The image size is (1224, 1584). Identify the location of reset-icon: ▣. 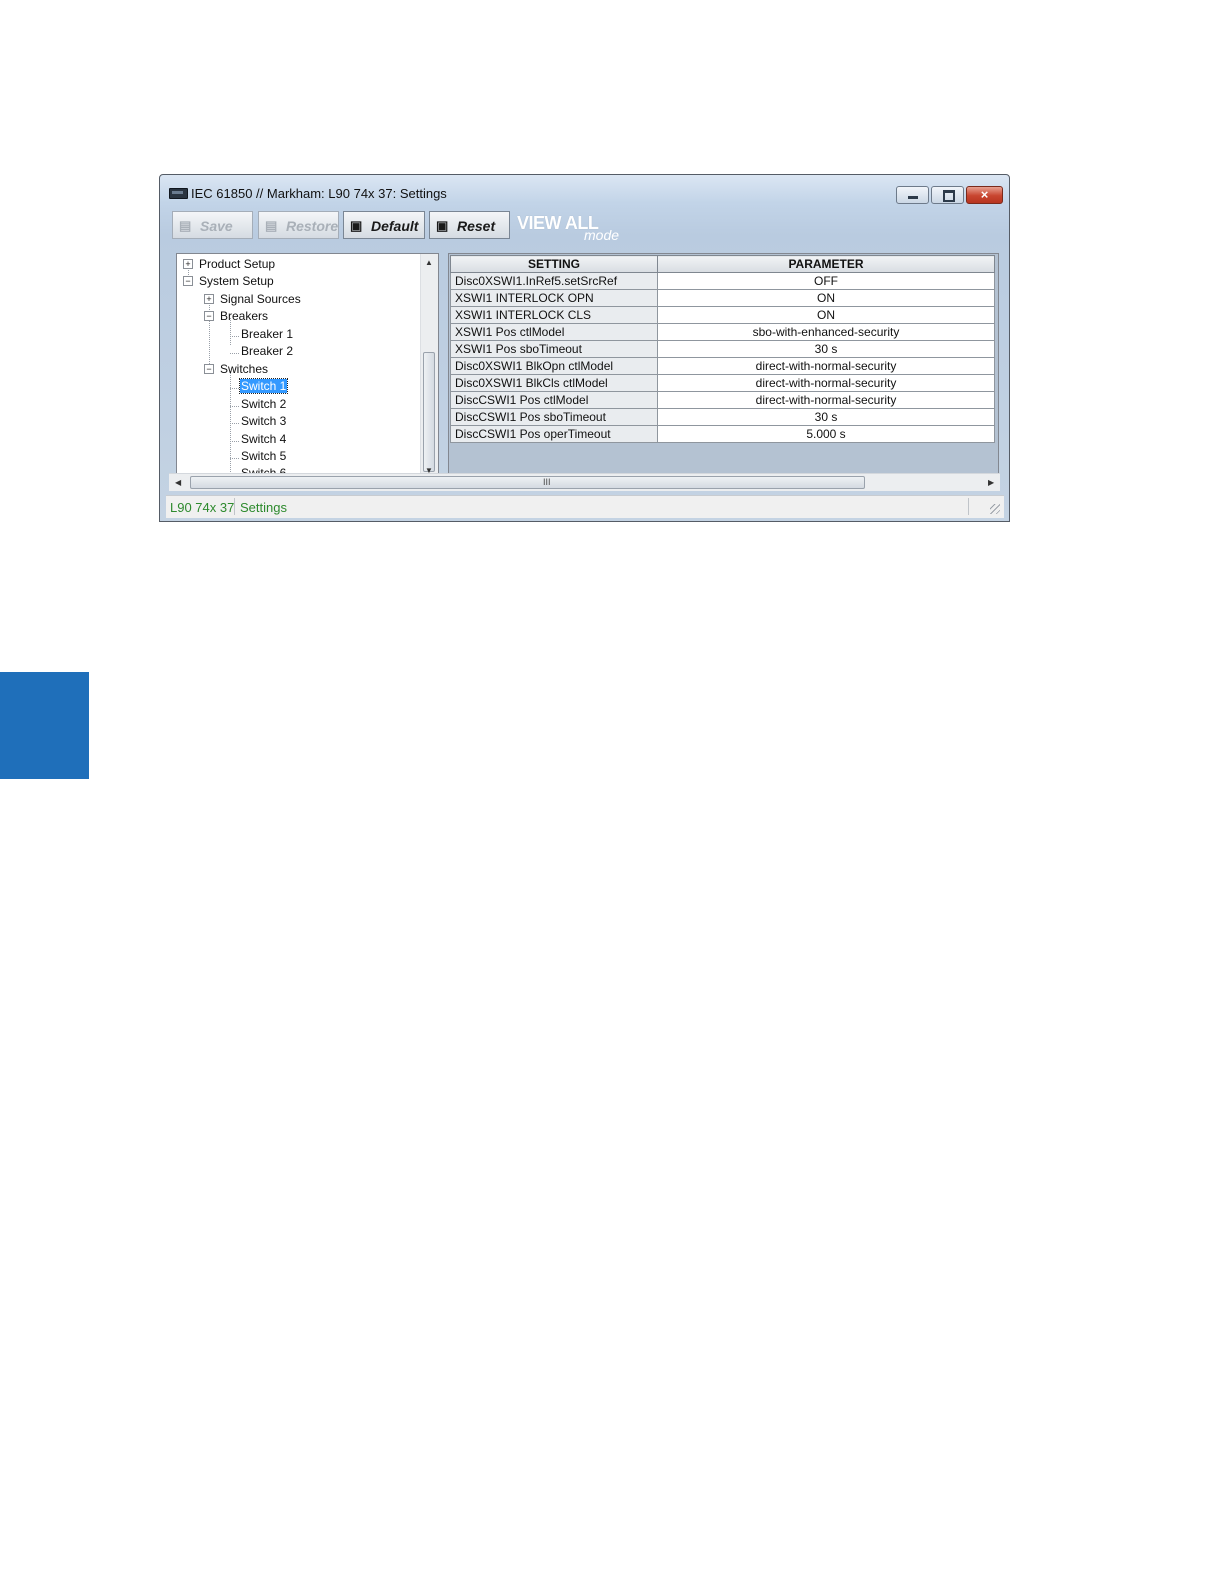
(442, 225).